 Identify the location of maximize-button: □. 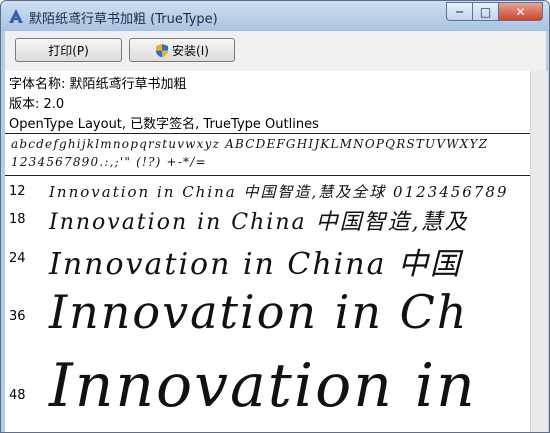
(486, 11).